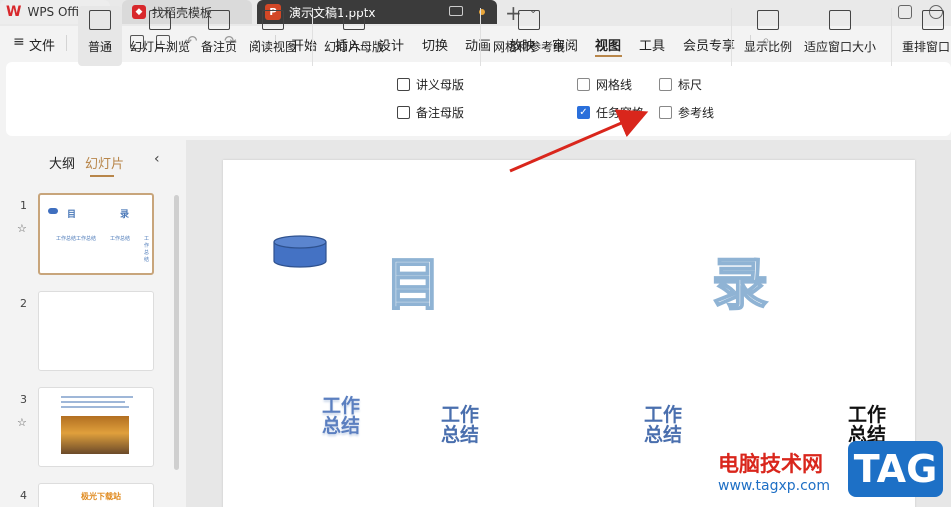  I want to click on zoom-label: 显示比例, so click(767, 47).